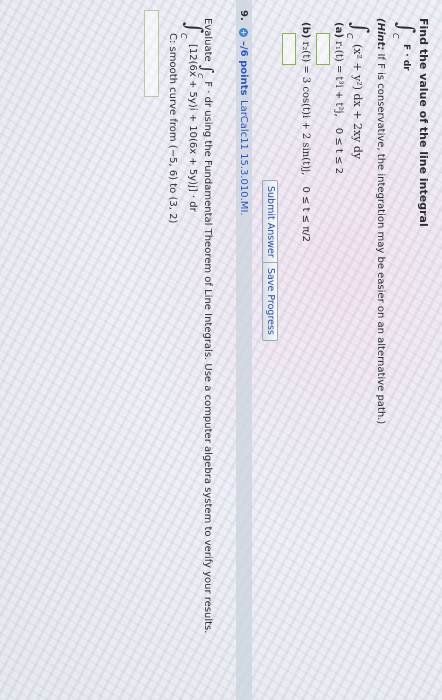  I want to click on hint-label: (Hint:, so click(380, 34).